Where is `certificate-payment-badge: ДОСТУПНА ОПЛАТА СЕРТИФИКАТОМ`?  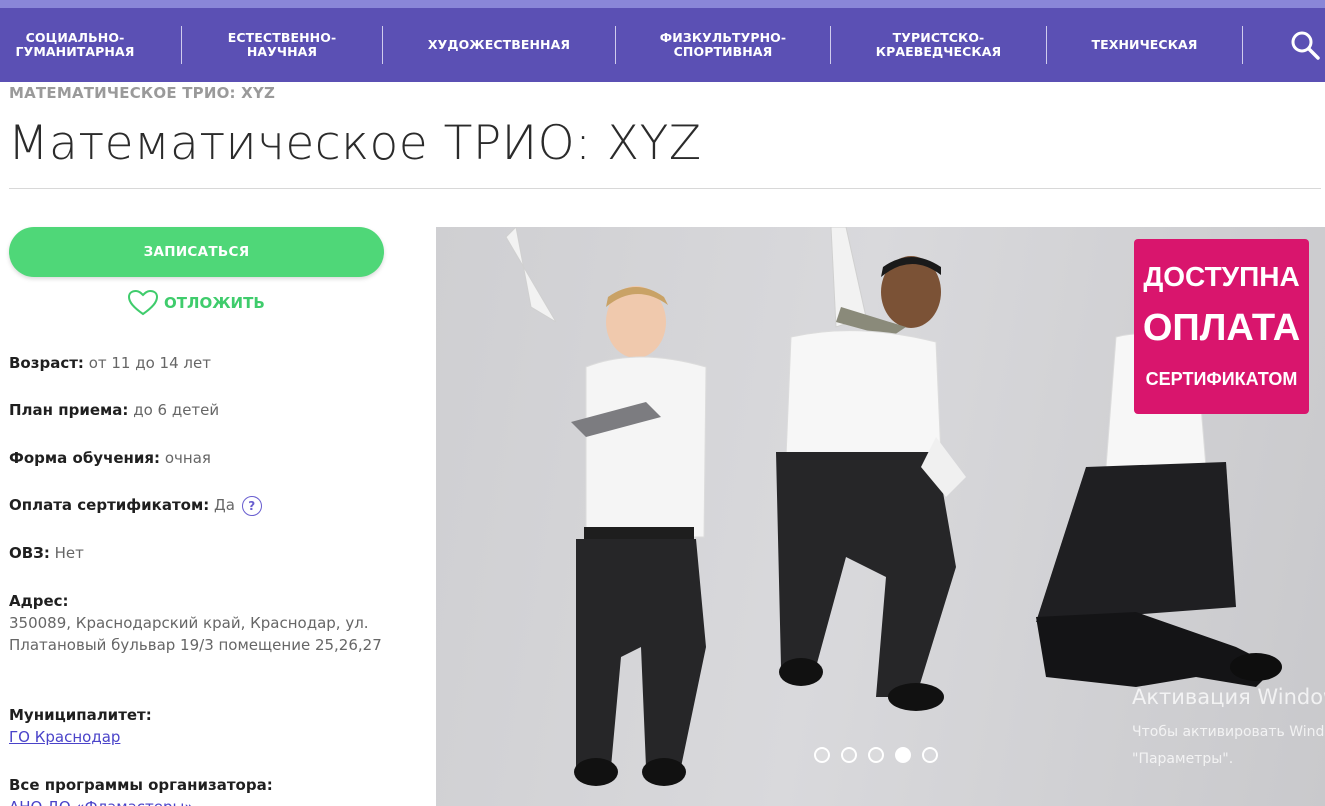 certificate-payment-badge: ДОСТУПНА ОПЛАТА СЕРТИФИКАТОМ is located at coordinates (1221, 326).